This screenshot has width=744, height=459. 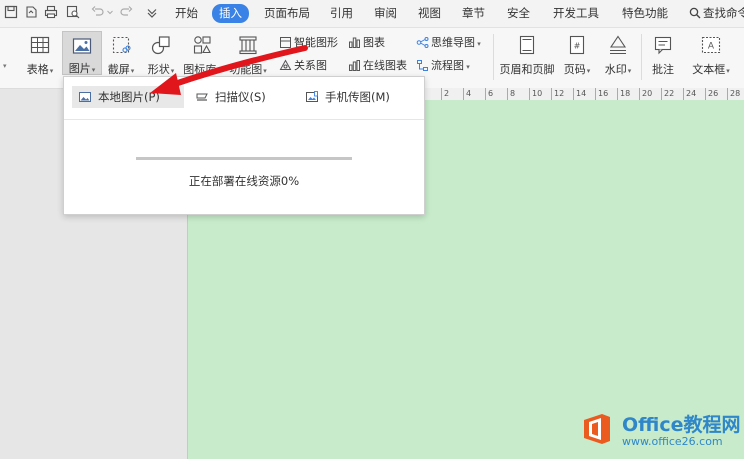 What do you see at coordinates (310, 65) in the screenshot?
I see `relation-chart-label: 关系图` at bounding box center [310, 65].